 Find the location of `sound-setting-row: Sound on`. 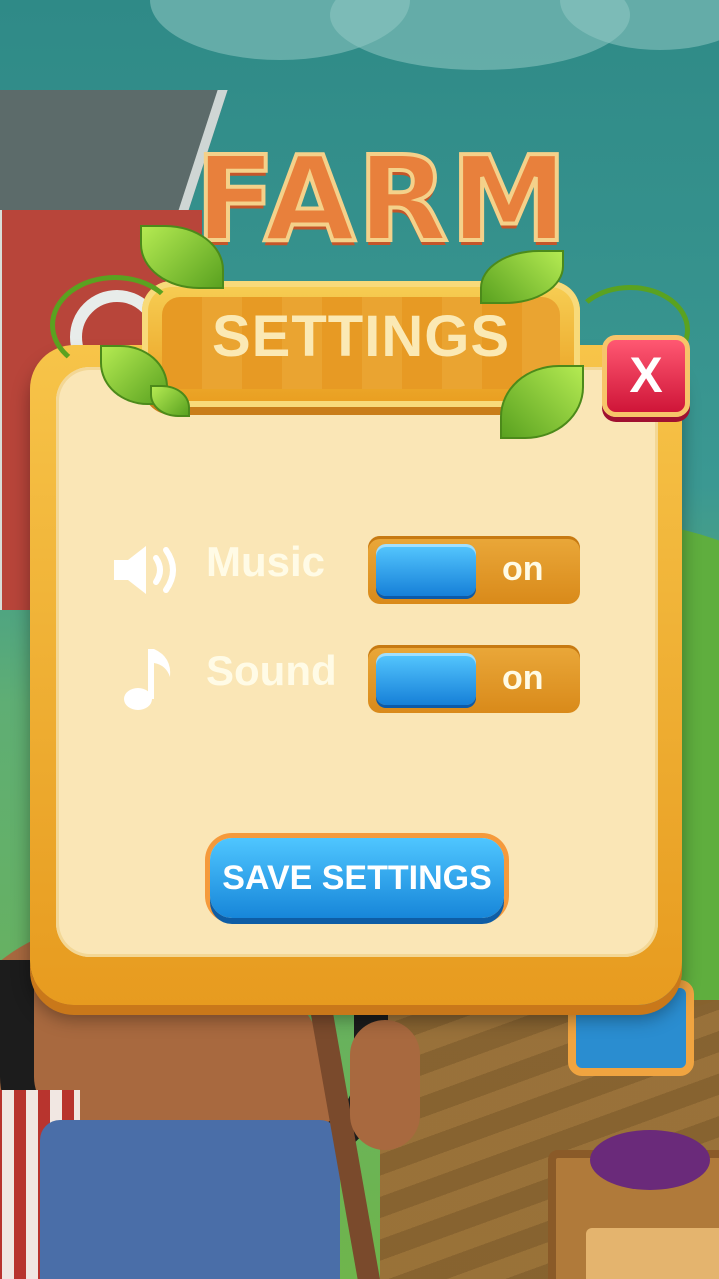

sound-setting-row: Sound on is located at coordinates (360, 679).